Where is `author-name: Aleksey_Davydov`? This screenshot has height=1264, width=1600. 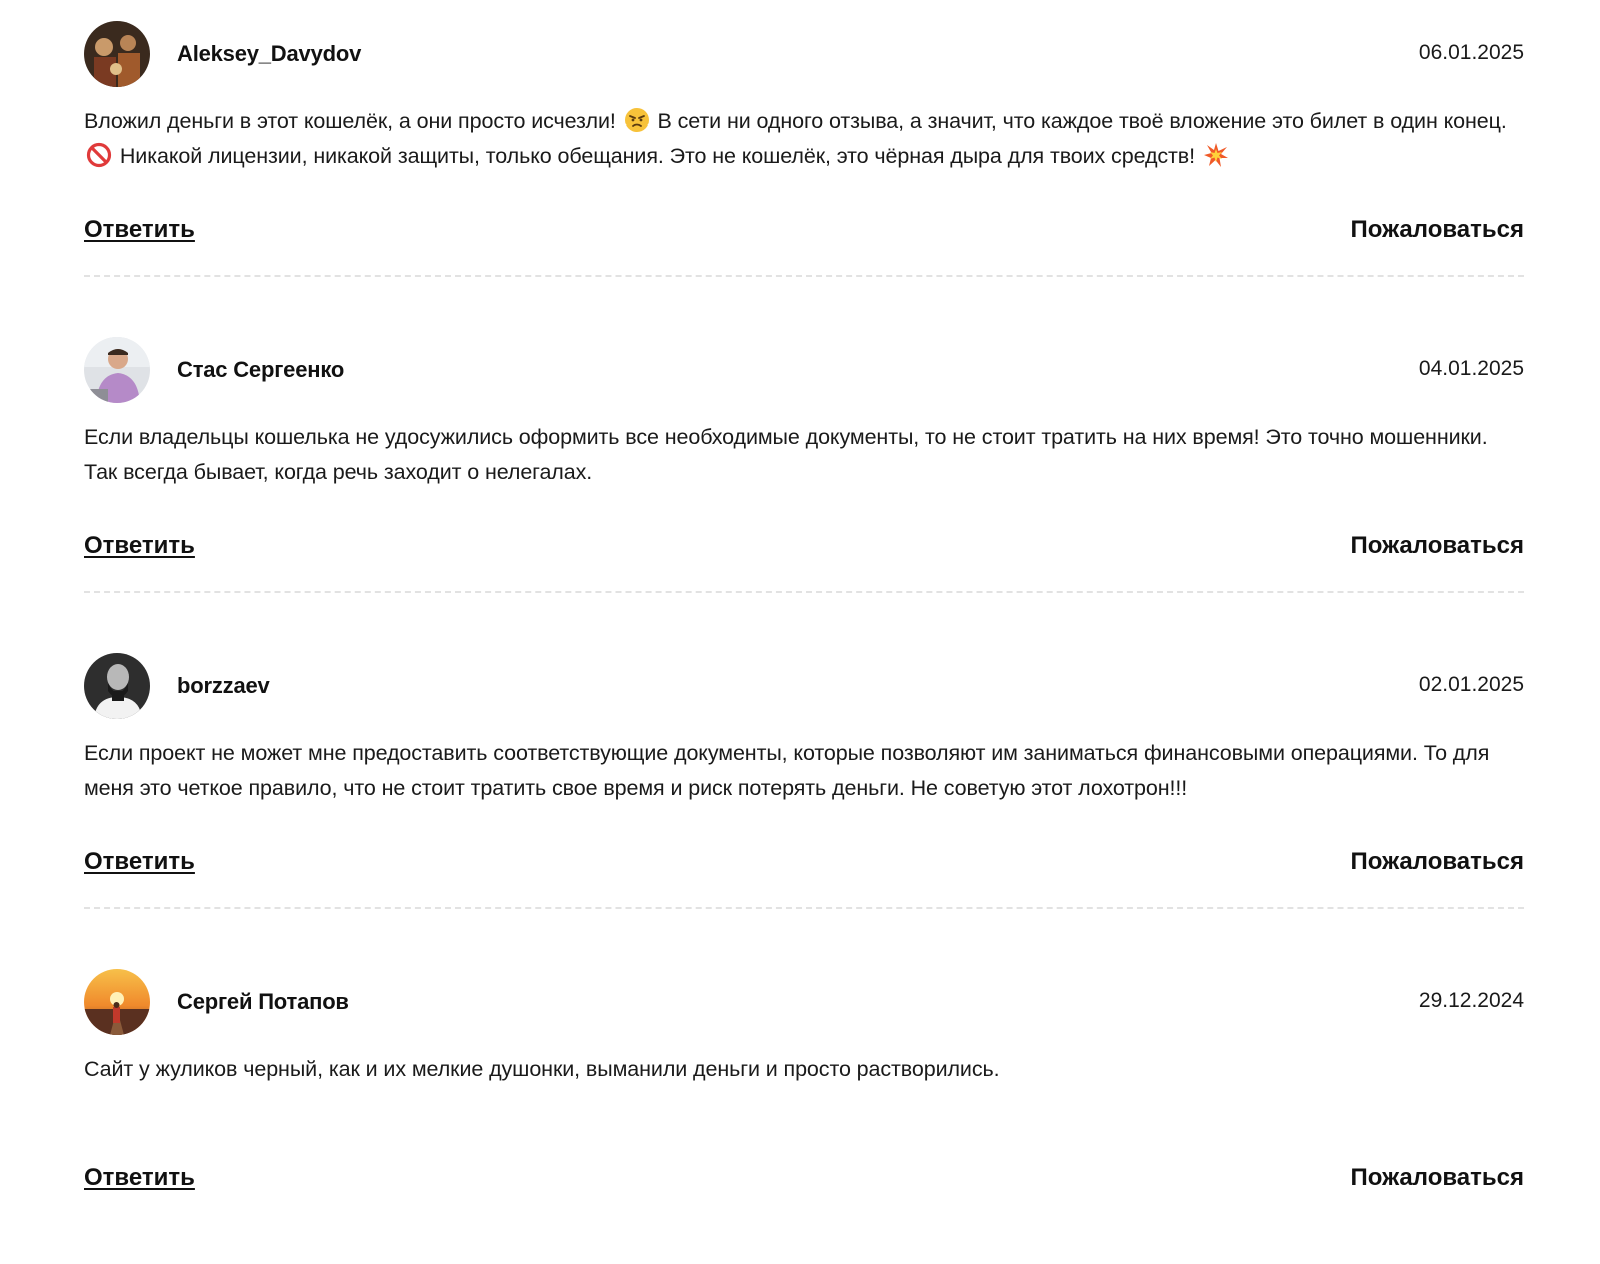 author-name: Aleksey_Davydov is located at coordinates (269, 53).